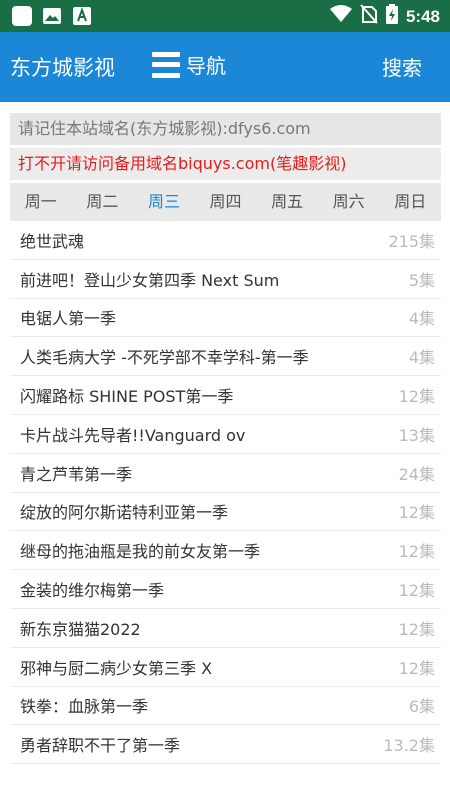  I want to click on no-sim-icon, so click(369, 16).